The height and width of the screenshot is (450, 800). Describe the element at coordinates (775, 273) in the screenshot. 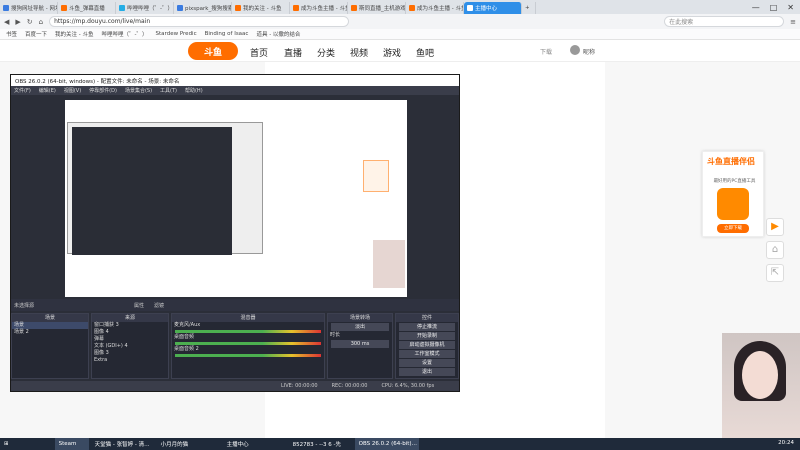

I see `expand-icon: ⇱` at that location.